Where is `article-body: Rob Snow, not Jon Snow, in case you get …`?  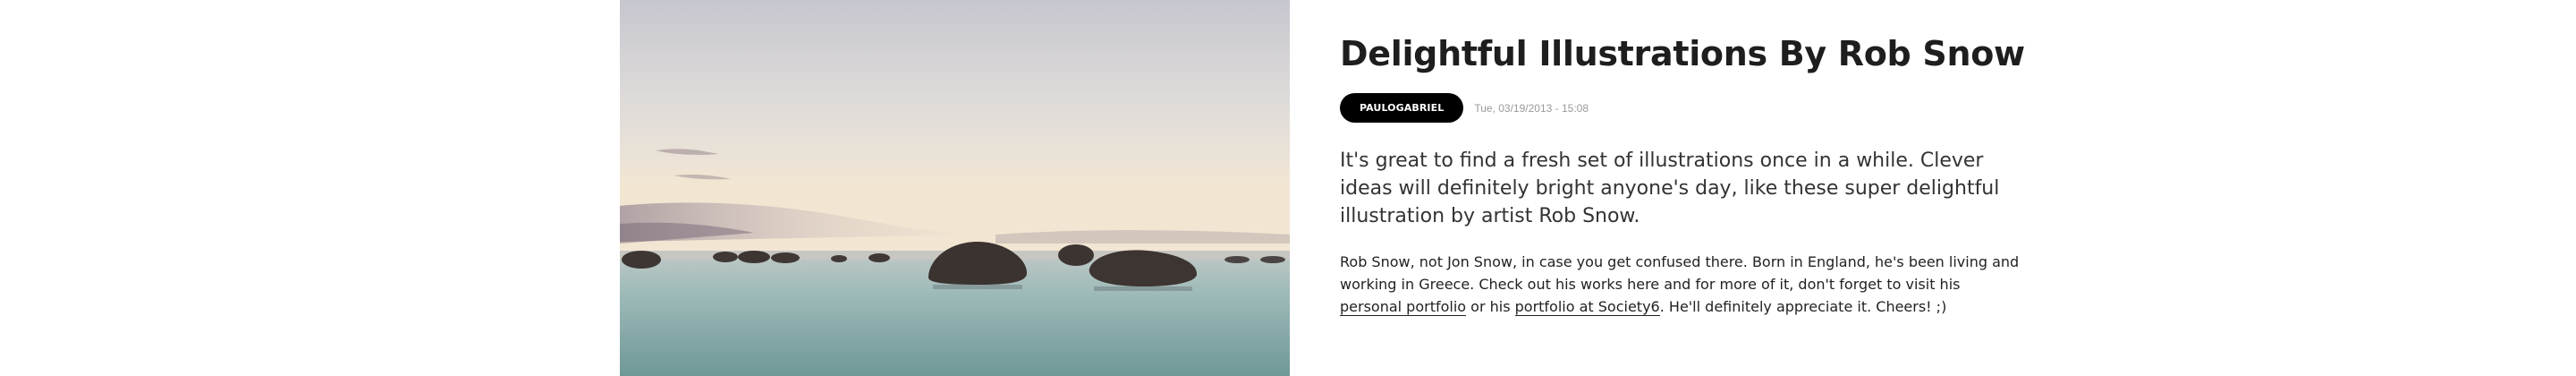 article-body: Rob Snow, not Jon Snow, in case you get … is located at coordinates (1680, 284).